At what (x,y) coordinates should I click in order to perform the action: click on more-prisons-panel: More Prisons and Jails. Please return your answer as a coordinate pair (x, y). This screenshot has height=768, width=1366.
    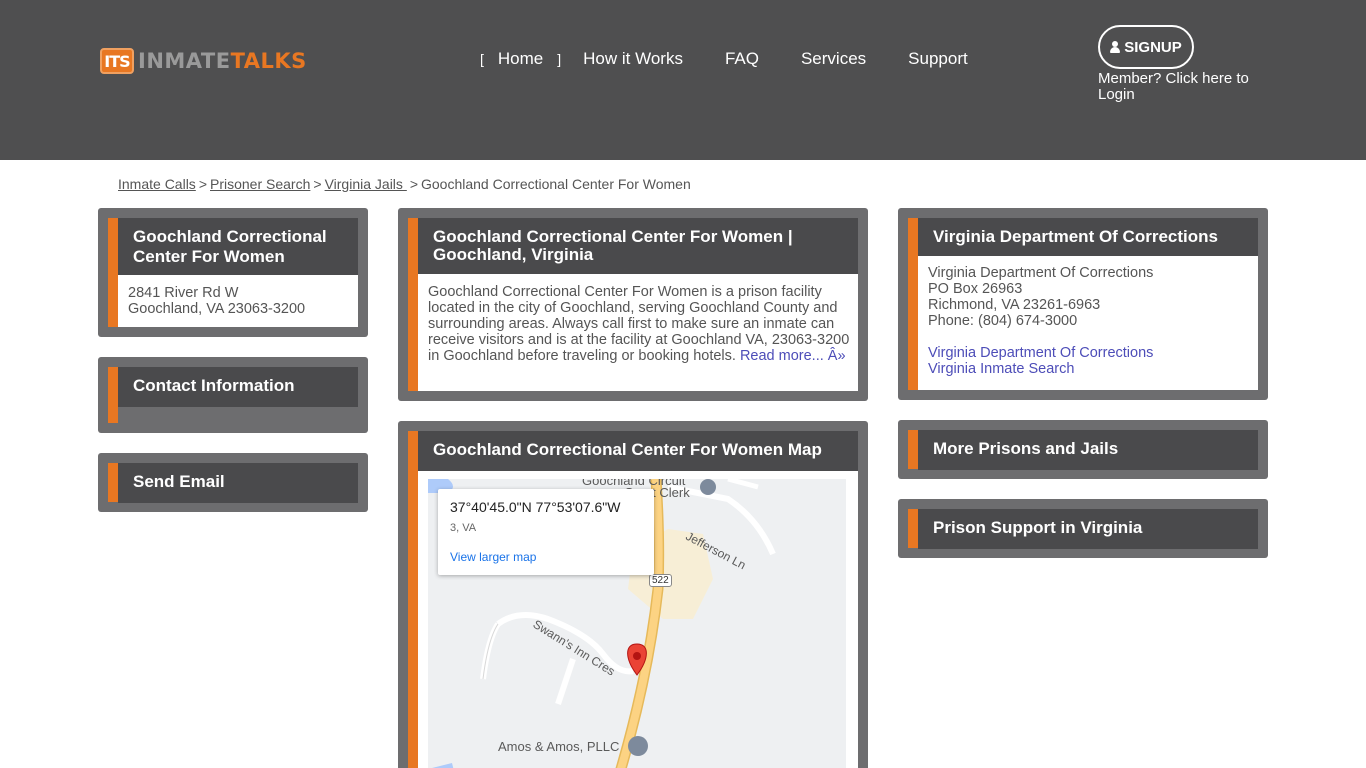
    Looking at the image, I should click on (1083, 449).